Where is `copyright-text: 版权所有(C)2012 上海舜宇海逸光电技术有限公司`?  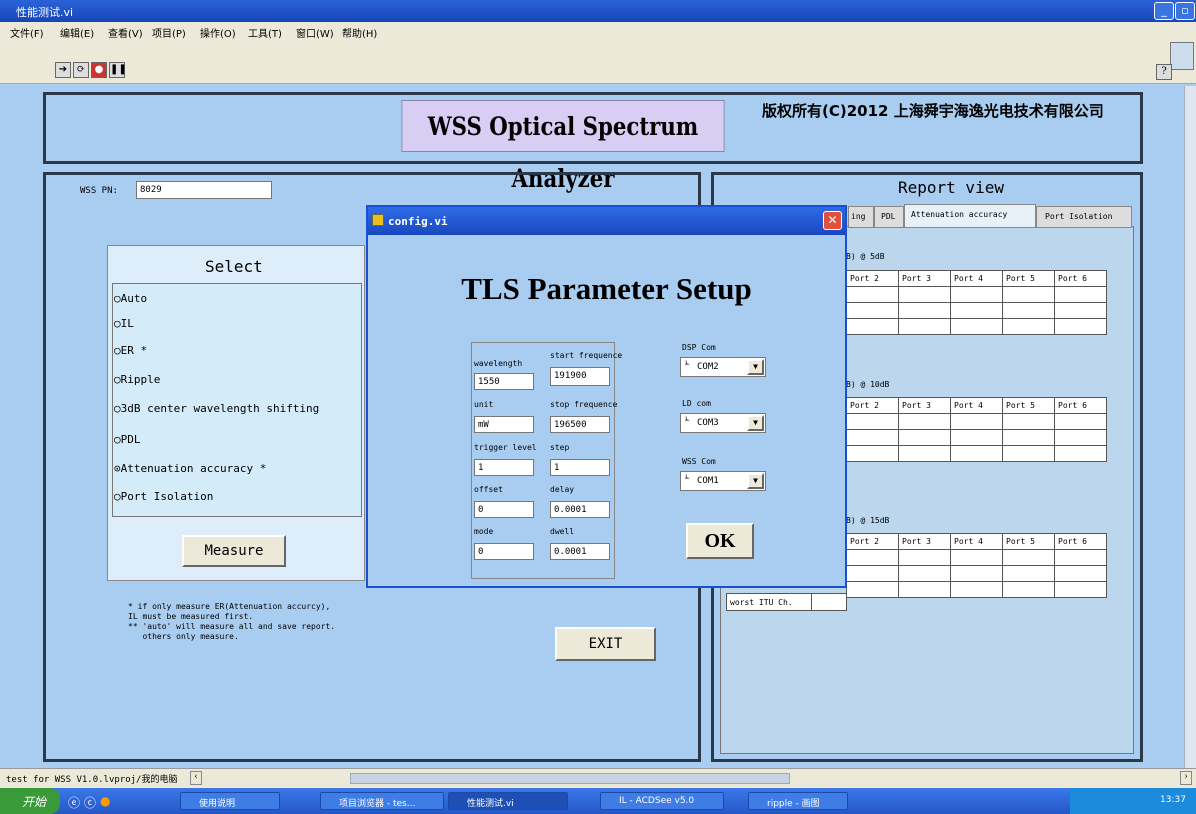
copyright-text: 版权所有(C)2012 上海舜宇海逸光电技术有限公司 is located at coordinates (933, 111).